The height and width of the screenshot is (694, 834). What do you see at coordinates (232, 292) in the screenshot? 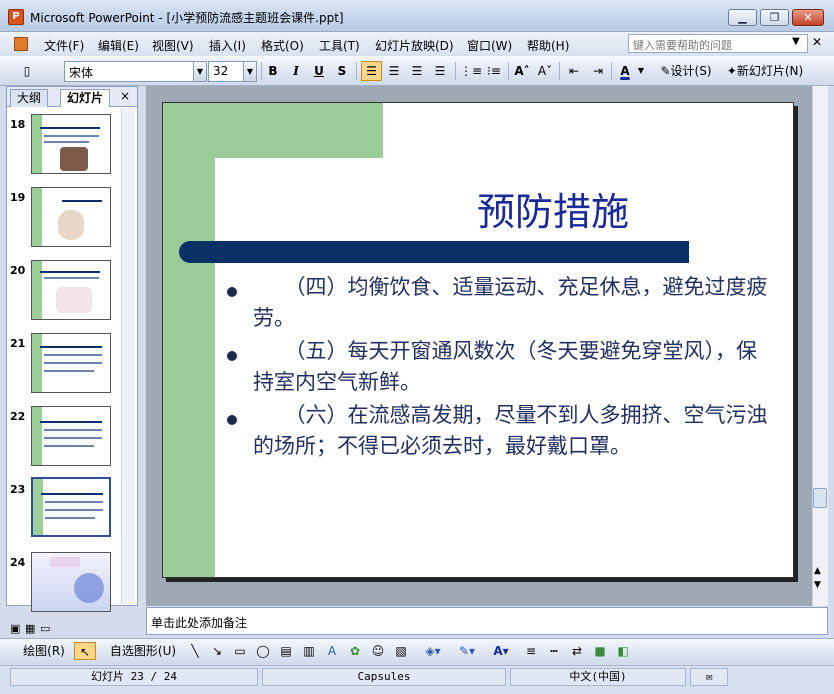
I see `bullet-dot` at bounding box center [232, 292].